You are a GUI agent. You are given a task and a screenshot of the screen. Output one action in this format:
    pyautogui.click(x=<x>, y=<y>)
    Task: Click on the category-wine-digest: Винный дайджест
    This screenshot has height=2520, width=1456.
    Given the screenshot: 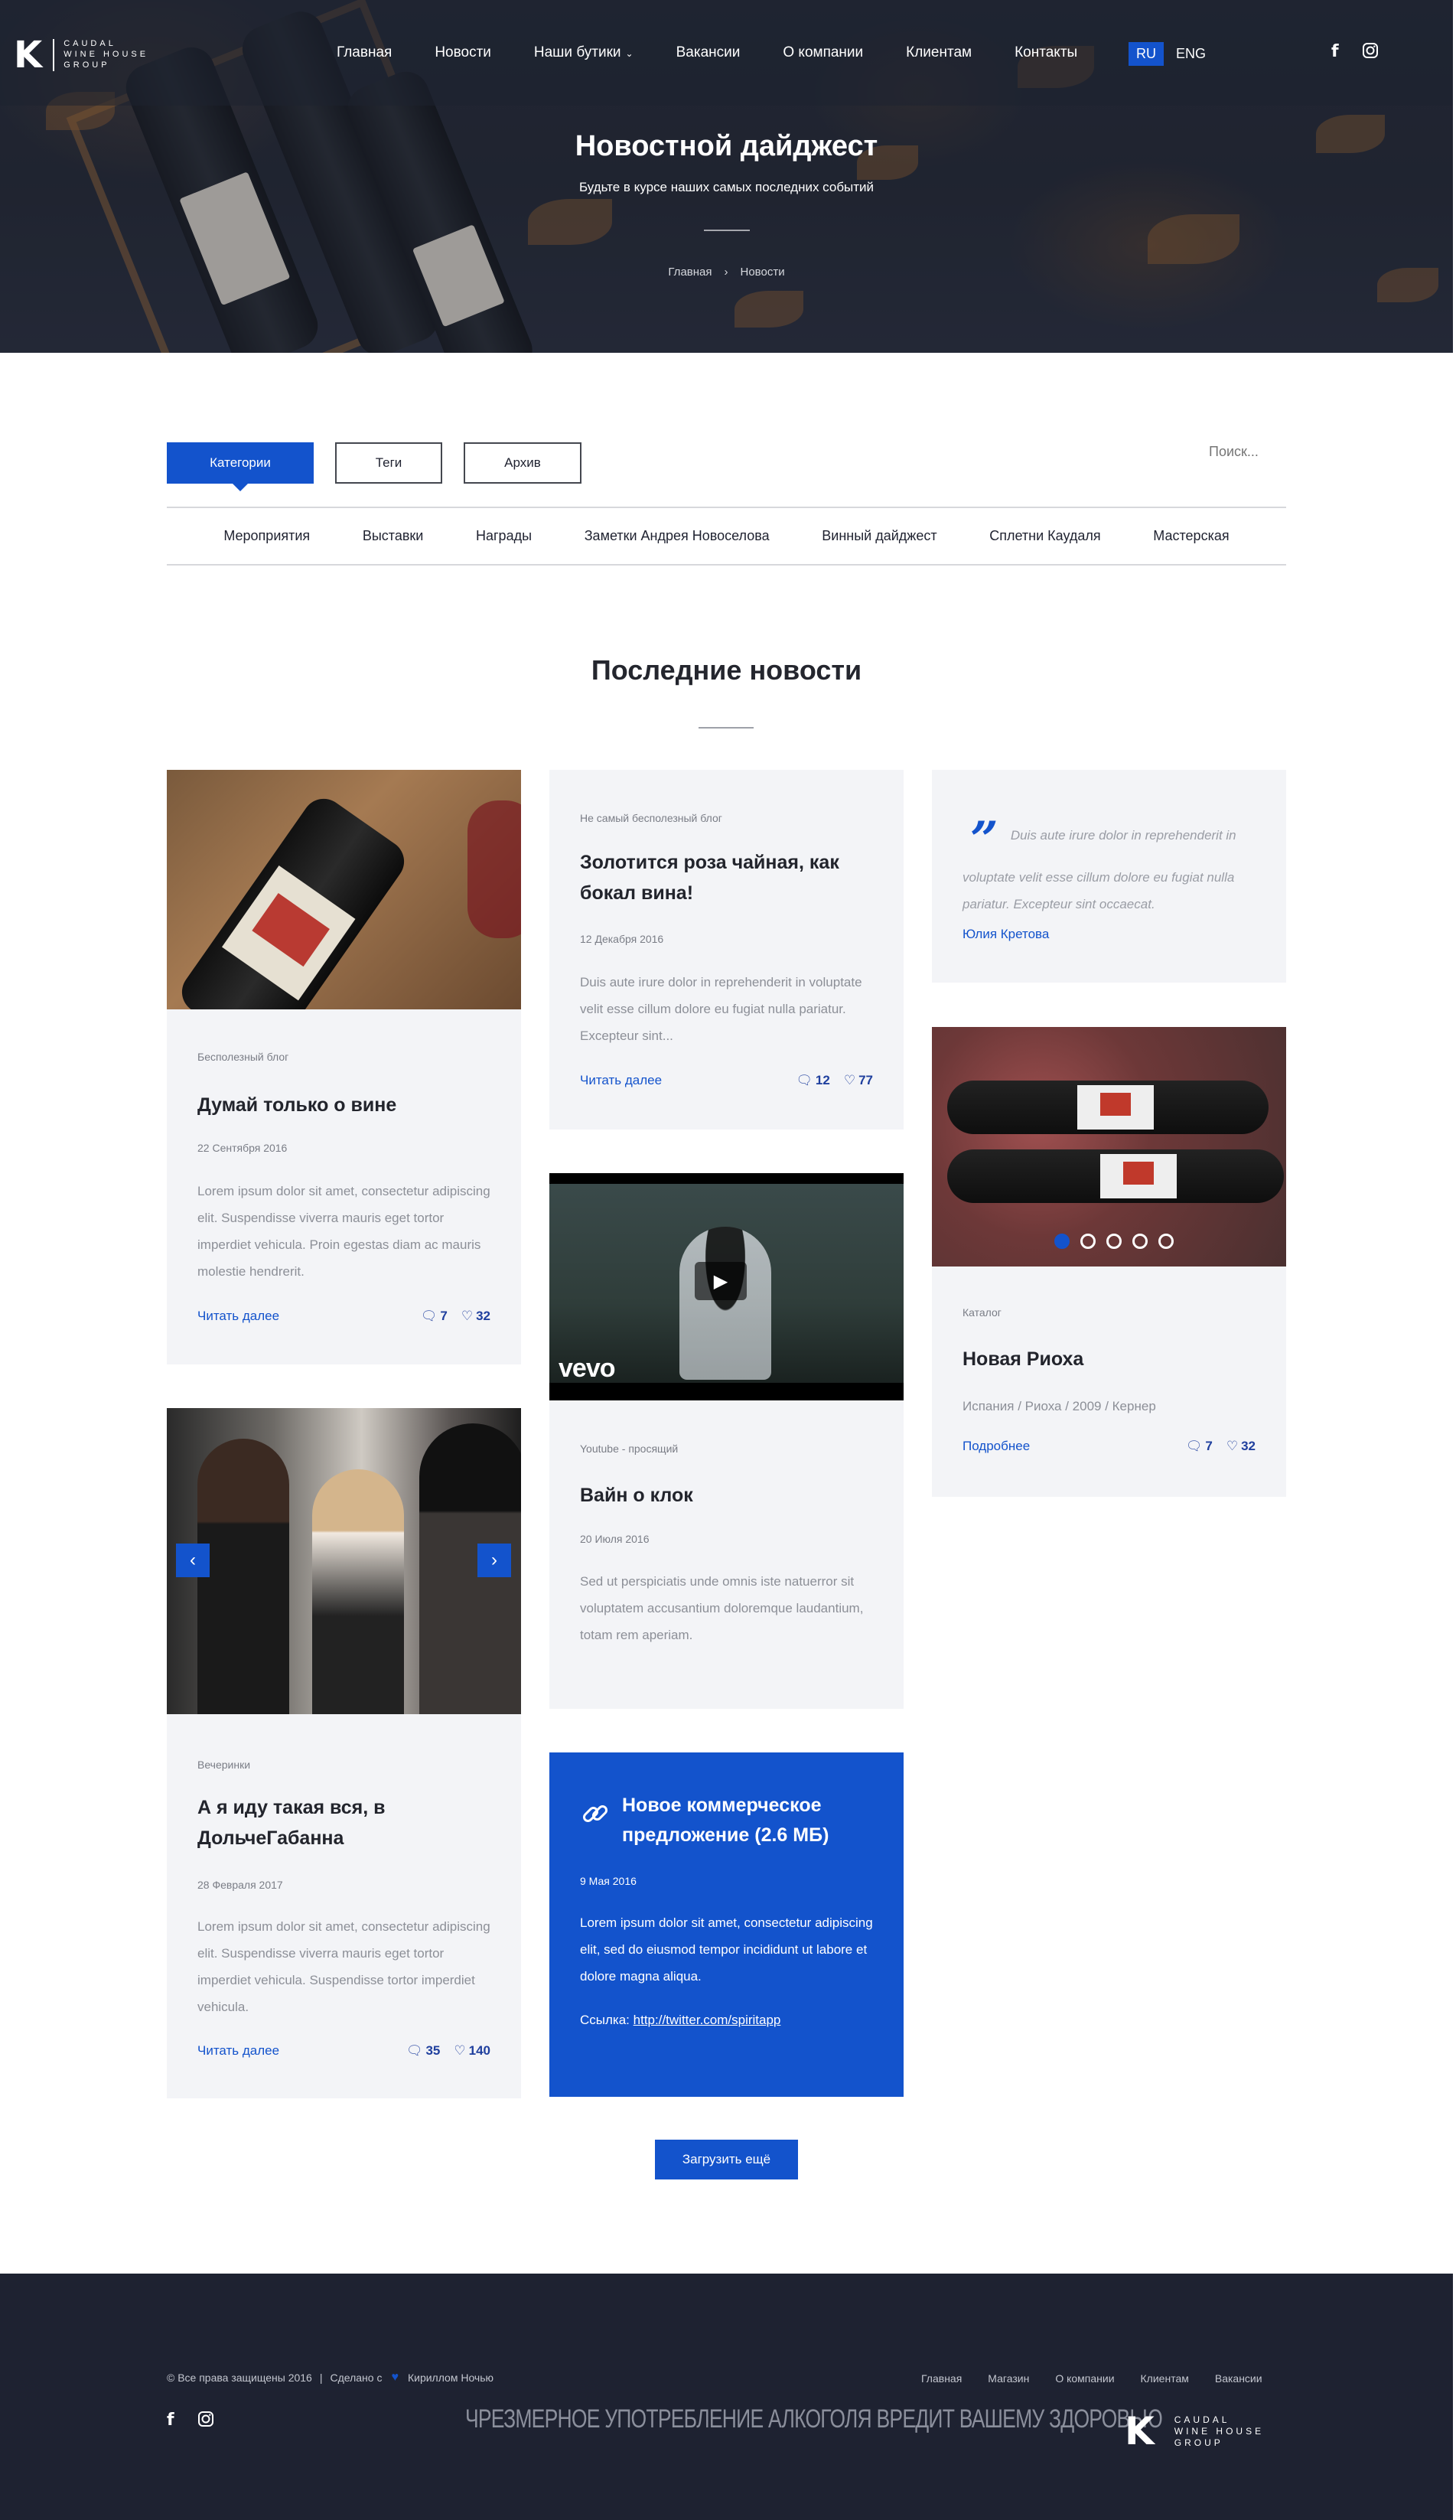 What is the action you would take?
    pyautogui.click(x=879, y=536)
    